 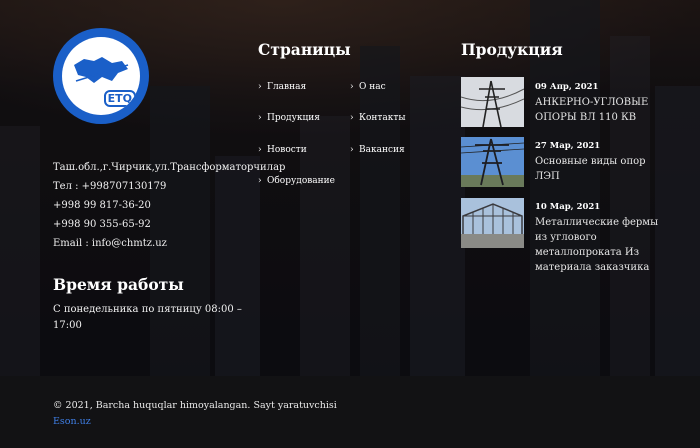 What do you see at coordinates (119, 98) in the screenshot?
I see `logo-text: ETQ` at bounding box center [119, 98].